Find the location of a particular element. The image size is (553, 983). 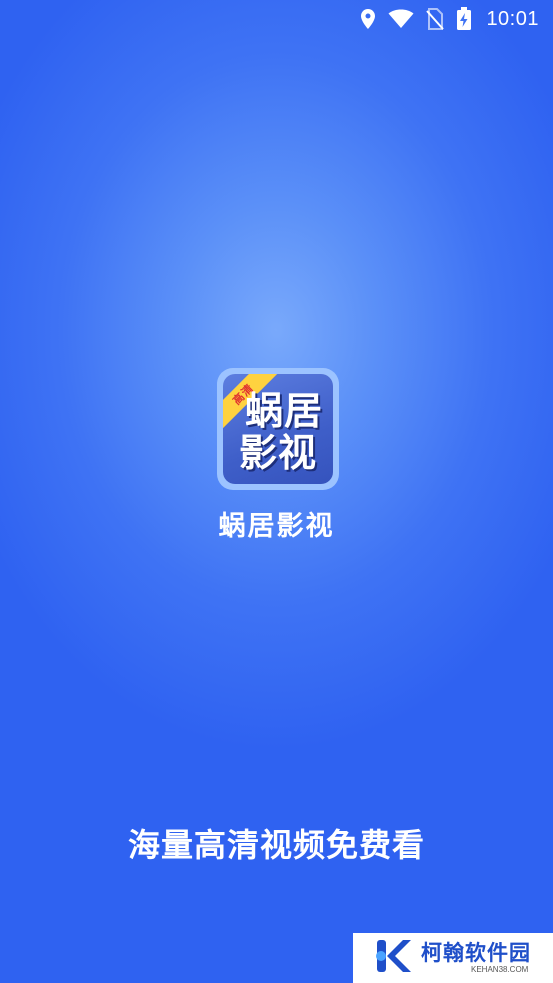

location-icon is located at coordinates (368, 19).